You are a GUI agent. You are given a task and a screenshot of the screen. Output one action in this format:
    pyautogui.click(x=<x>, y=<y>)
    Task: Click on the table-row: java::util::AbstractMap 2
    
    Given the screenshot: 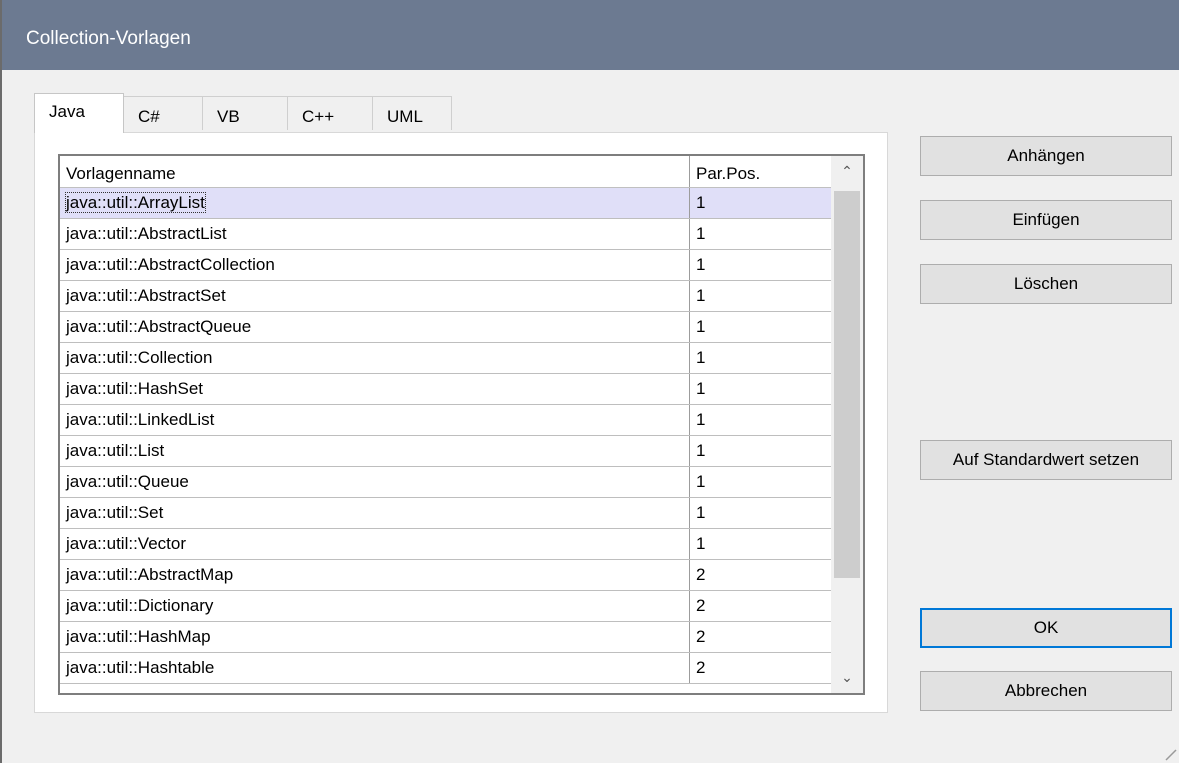 What is the action you would take?
    pyautogui.click(x=445, y=575)
    